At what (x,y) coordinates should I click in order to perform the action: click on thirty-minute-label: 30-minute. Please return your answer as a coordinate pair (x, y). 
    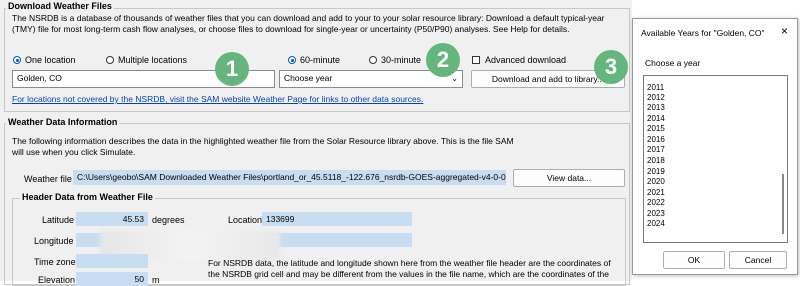
    Looking at the image, I should click on (401, 60).